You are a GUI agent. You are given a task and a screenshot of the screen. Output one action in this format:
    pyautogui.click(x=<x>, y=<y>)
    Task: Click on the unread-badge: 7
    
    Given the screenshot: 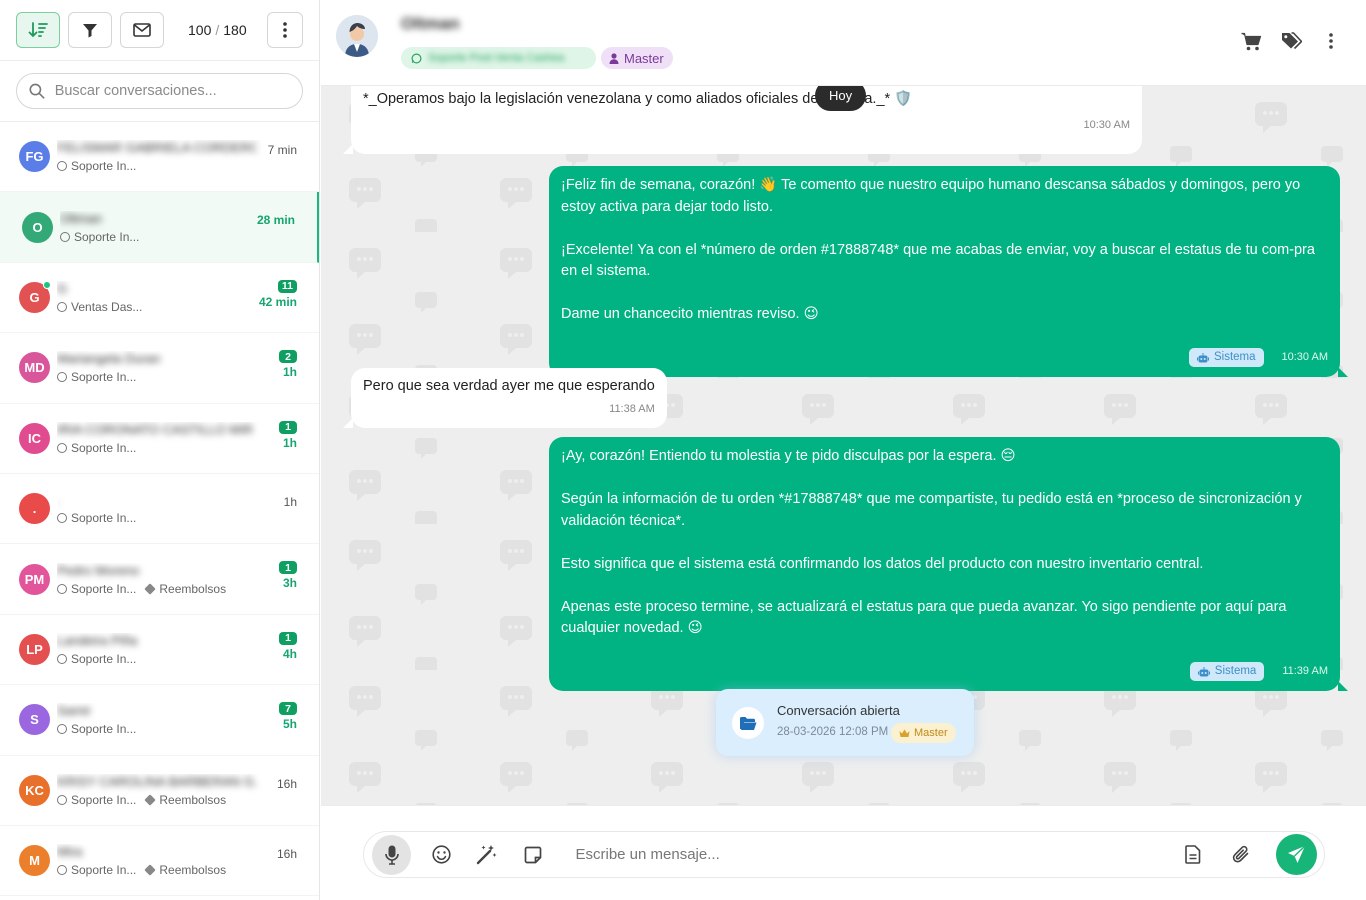 What is the action you would take?
    pyautogui.click(x=288, y=709)
    